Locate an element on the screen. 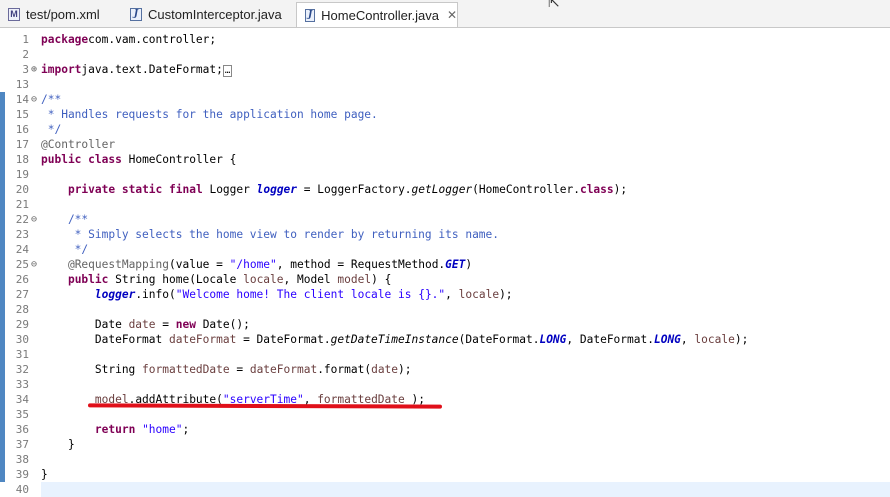  code-line: 33 is located at coordinates (445, 384).